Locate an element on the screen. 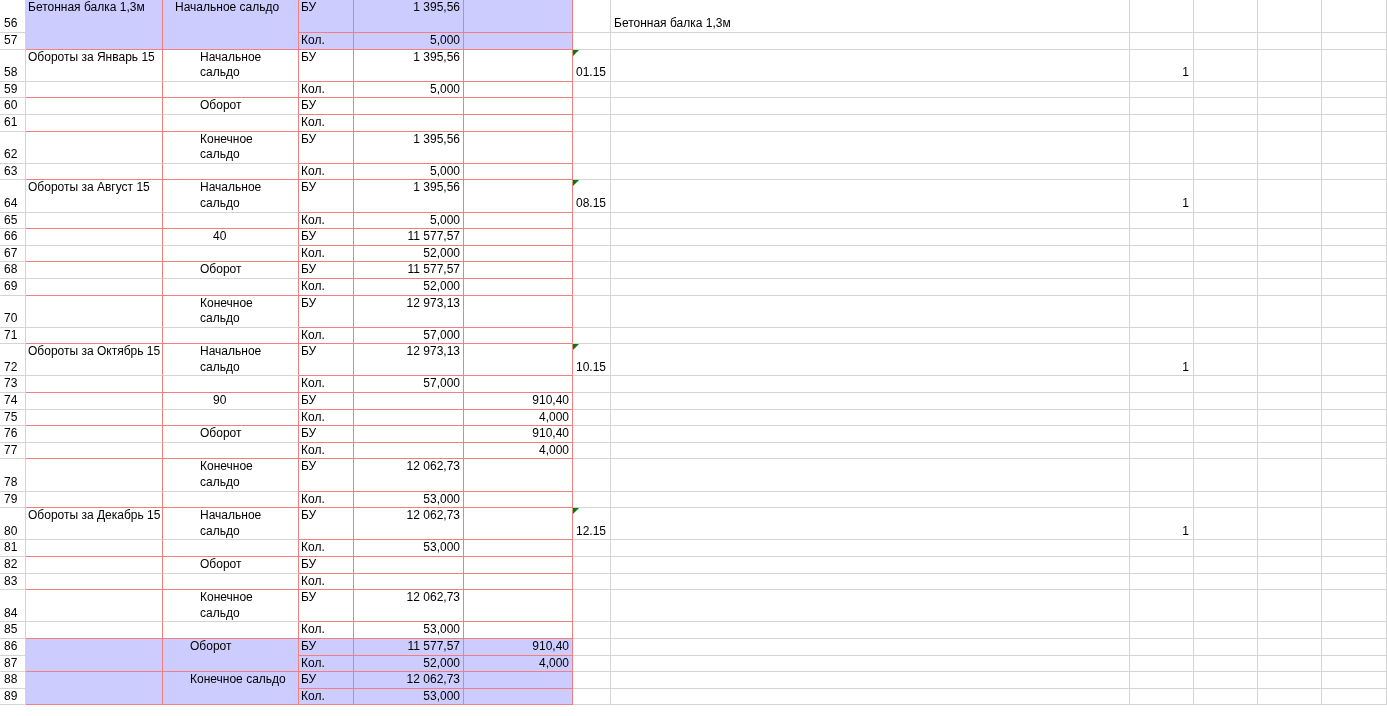 The image size is (1387, 716). table-cell: 01.15 is located at coordinates (591, 72).